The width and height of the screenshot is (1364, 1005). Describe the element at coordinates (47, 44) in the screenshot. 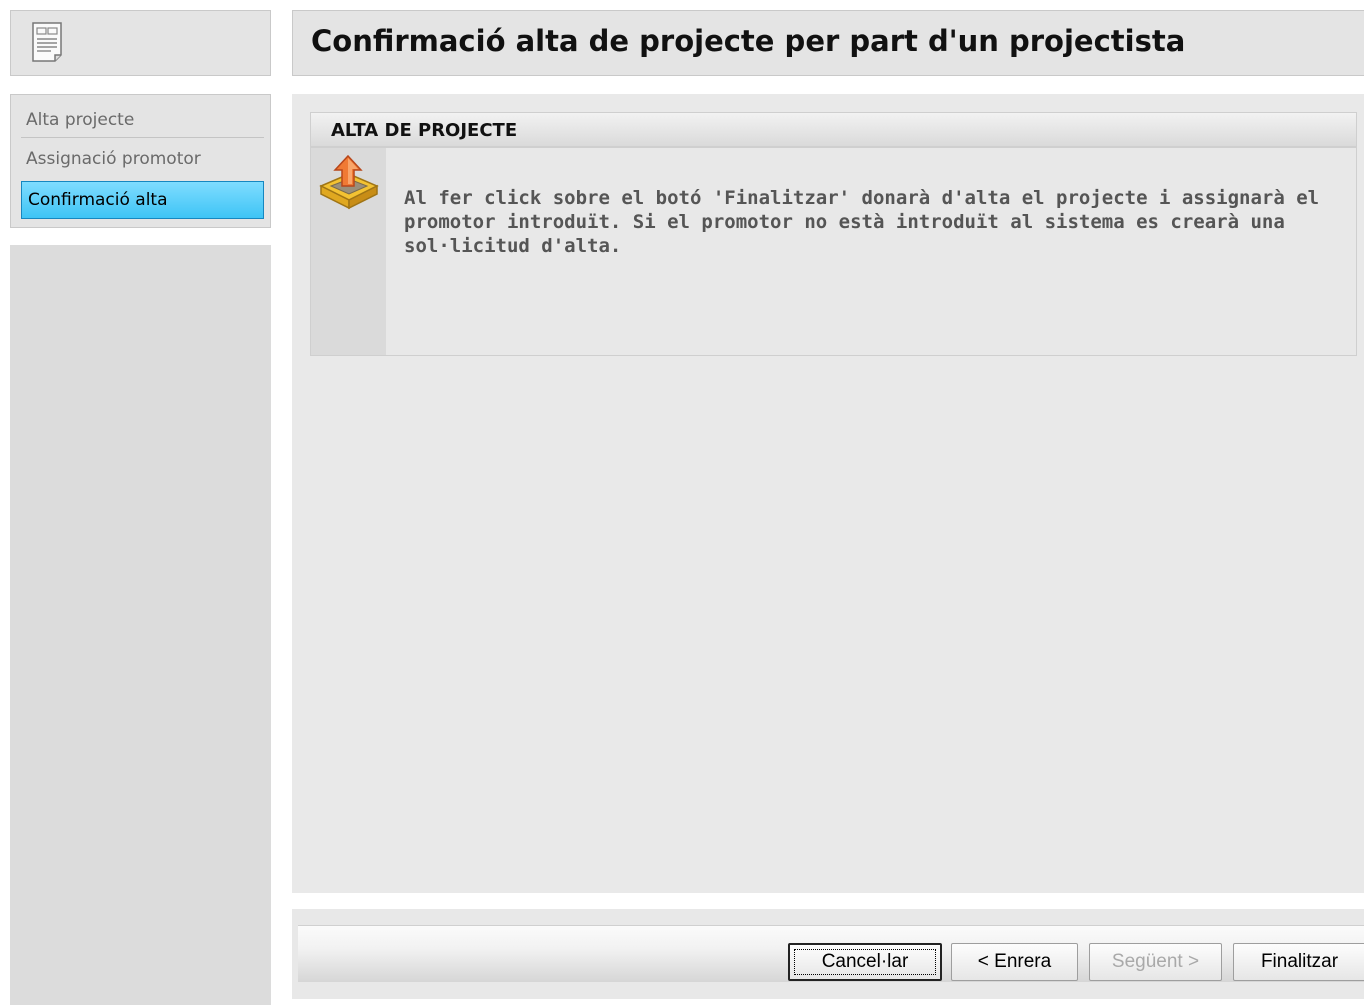

I see `document-icon` at that location.